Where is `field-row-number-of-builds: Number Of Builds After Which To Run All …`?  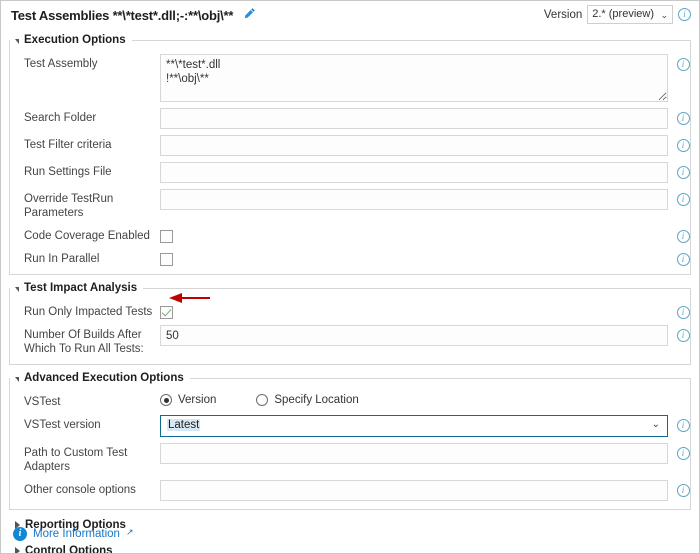
field-row-number-of-builds: Number Of Builds After Which To Run All … is located at coordinates (350, 340).